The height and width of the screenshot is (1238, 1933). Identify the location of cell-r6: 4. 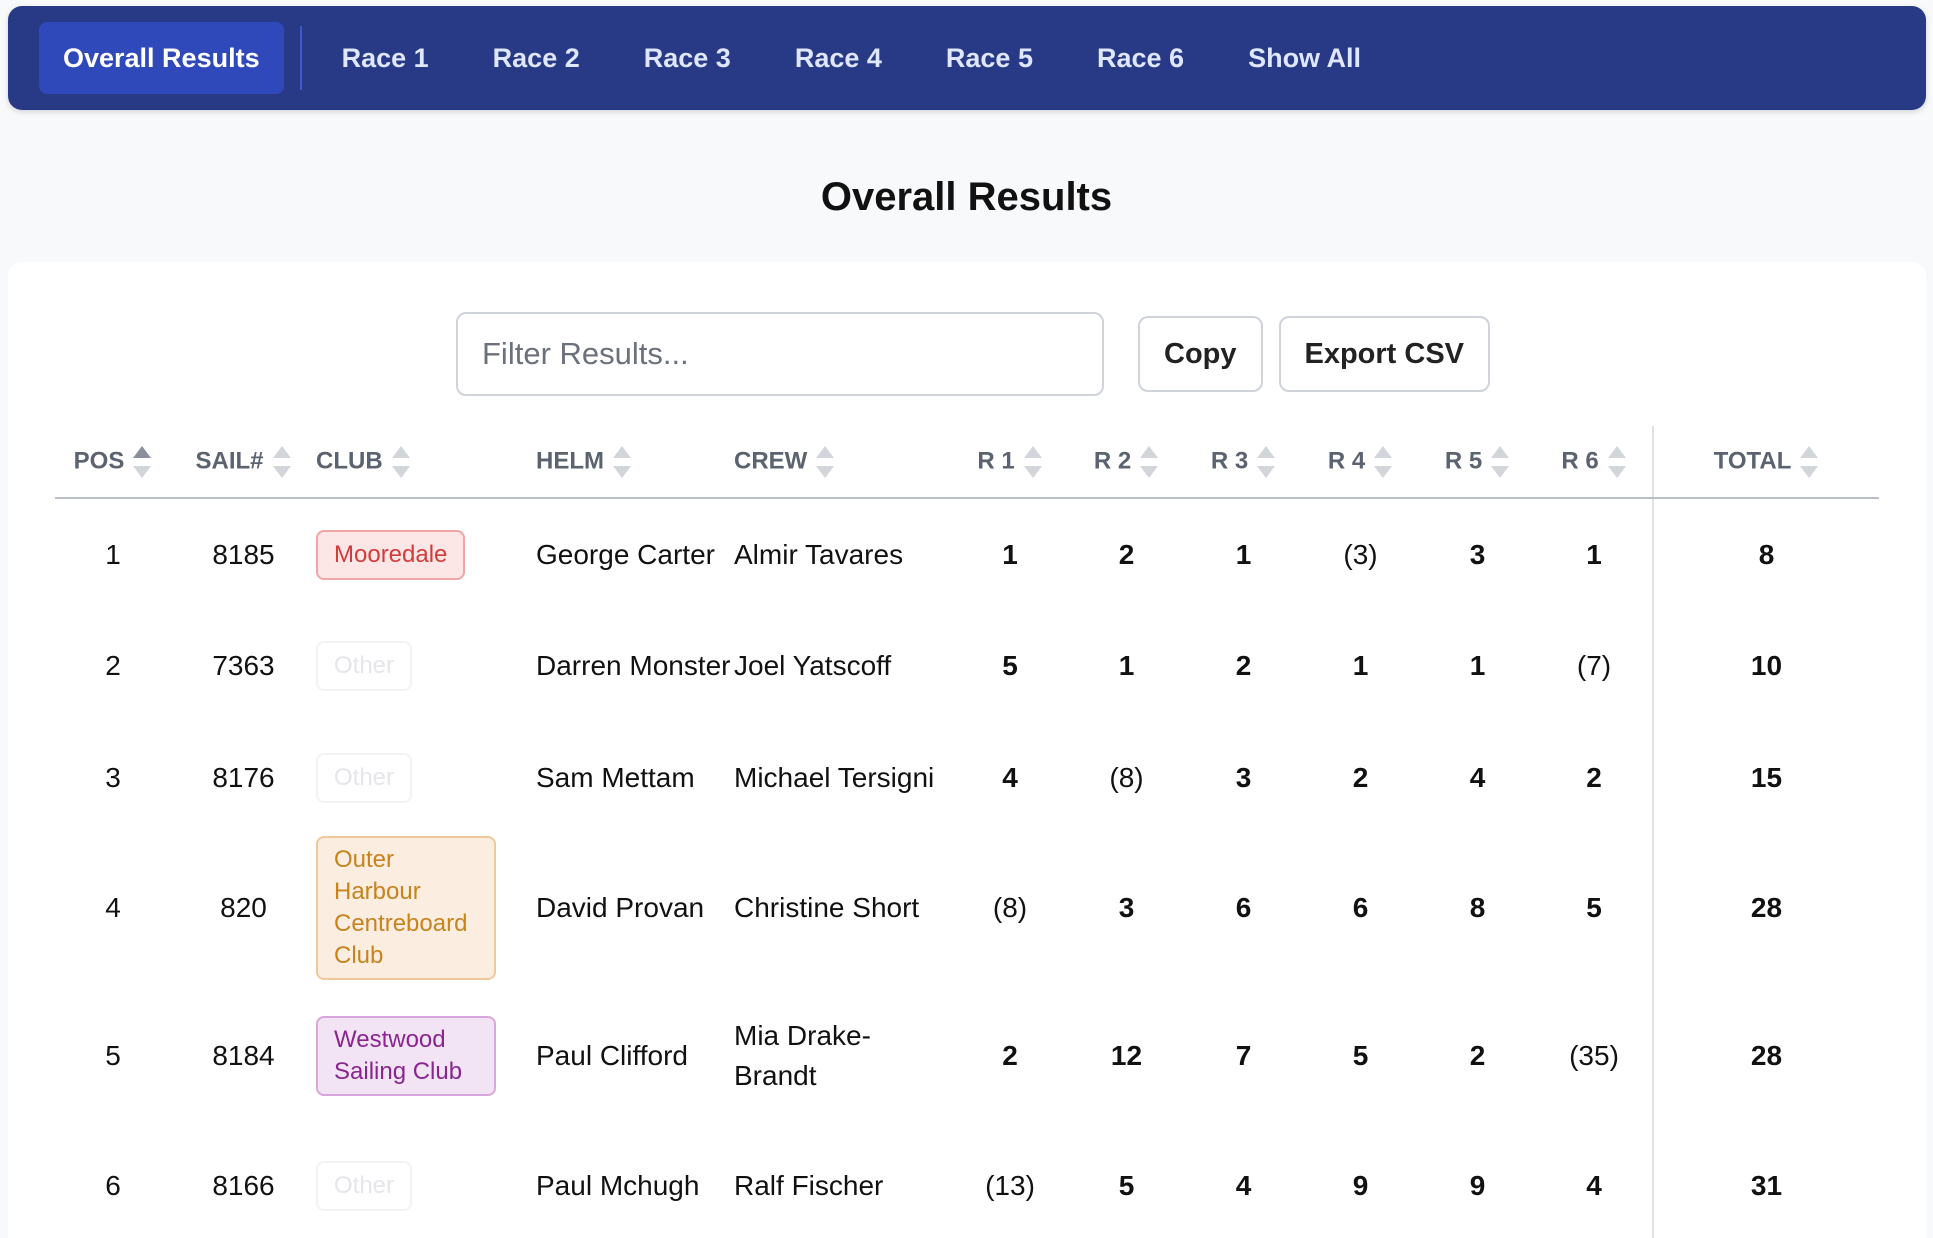
(1594, 1185).